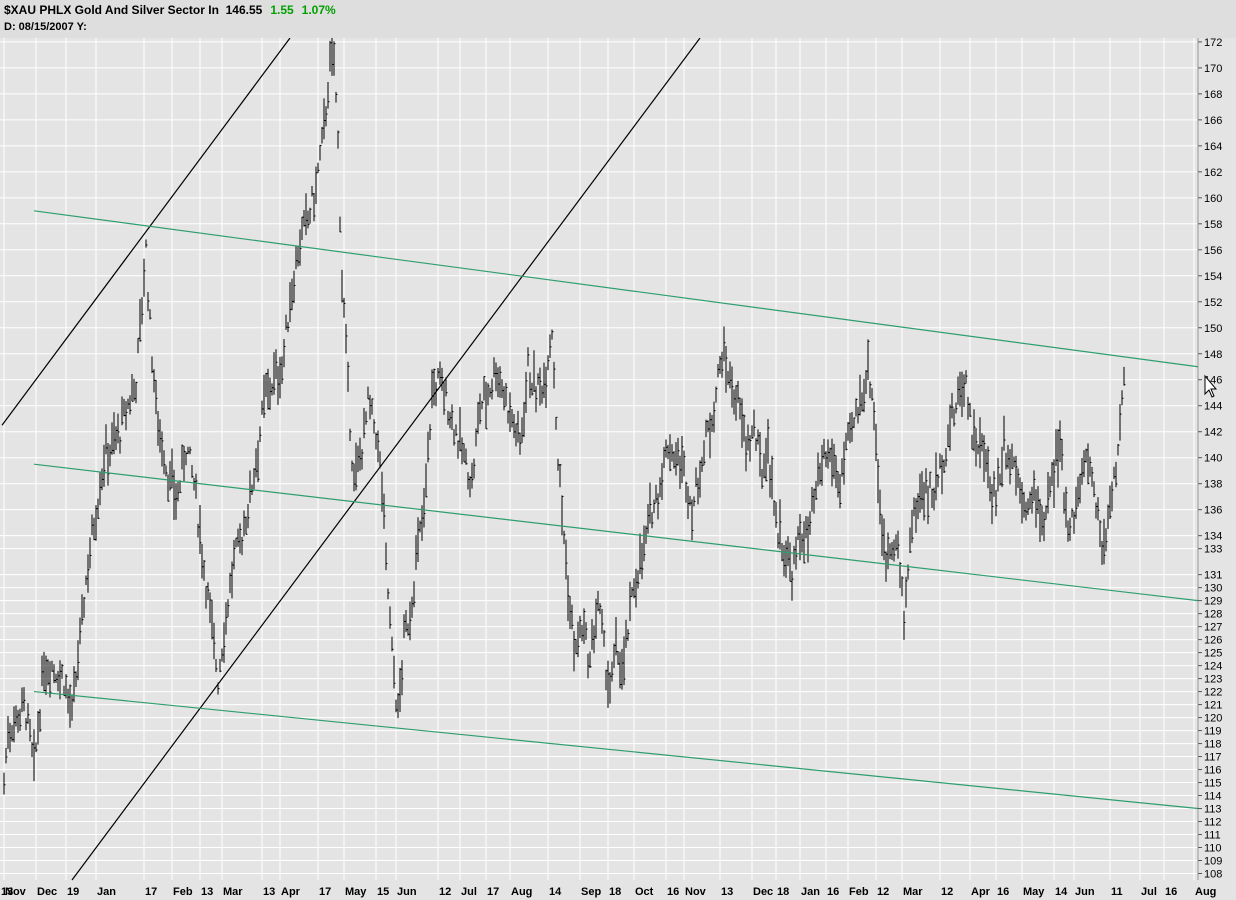 This screenshot has height=900, width=1236. What do you see at coordinates (1213, 550) in the screenshot?
I see `y-tick-label: 133` at bounding box center [1213, 550].